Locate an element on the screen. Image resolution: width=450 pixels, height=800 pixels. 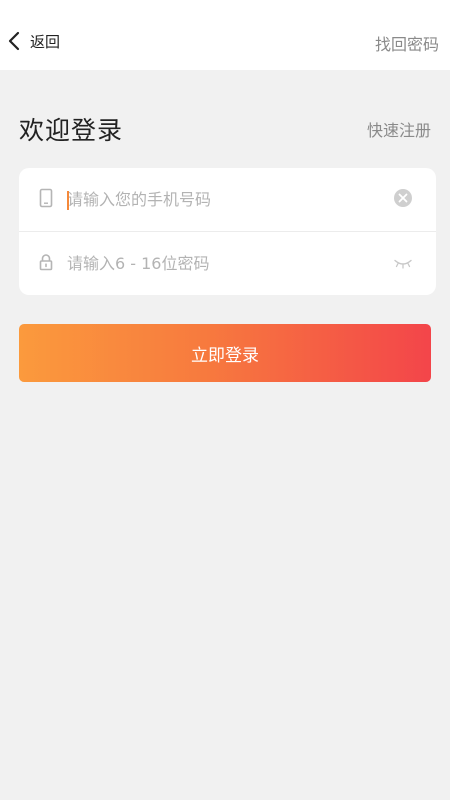
password-row is located at coordinates (227, 263).